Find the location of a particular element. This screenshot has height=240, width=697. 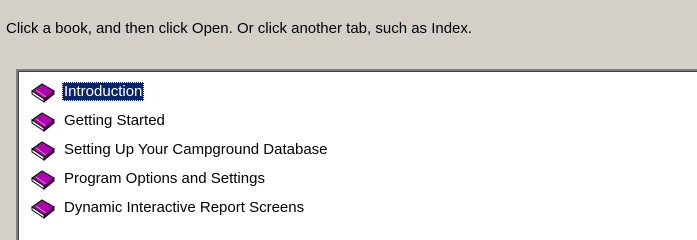

book-item-introduction: Introduction is located at coordinates (363, 91).